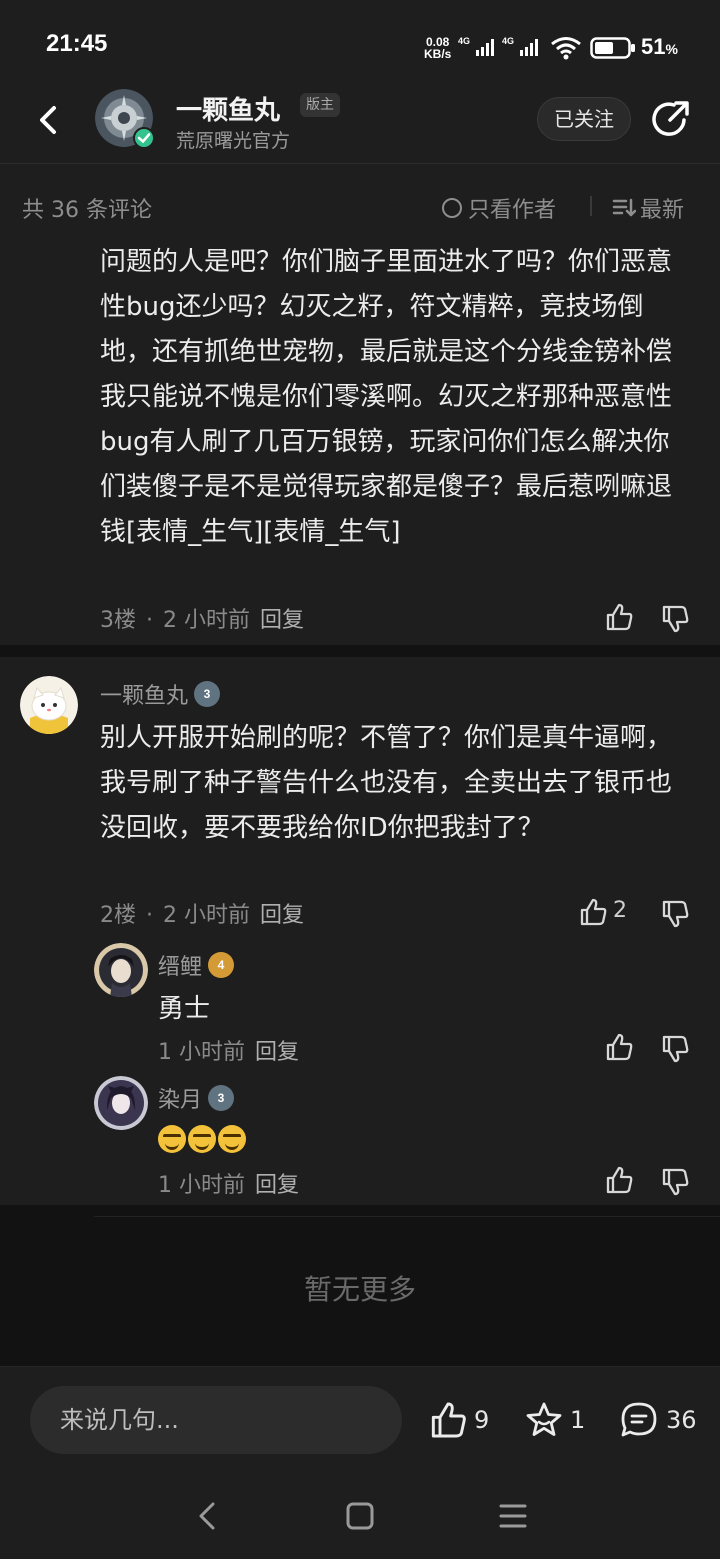  I want to click on reply-2-author: 染月 3, so click(196, 1098).